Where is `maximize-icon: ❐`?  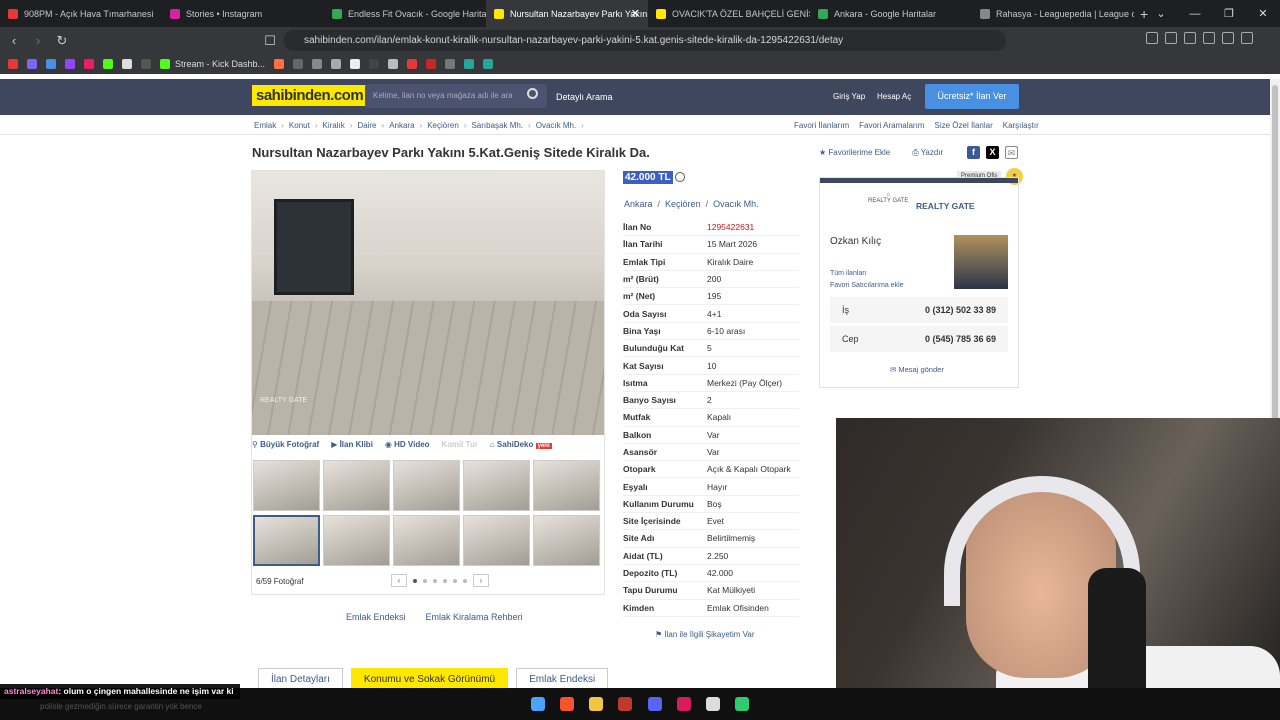
maximize-icon: ❐ is located at coordinates (1229, 13).